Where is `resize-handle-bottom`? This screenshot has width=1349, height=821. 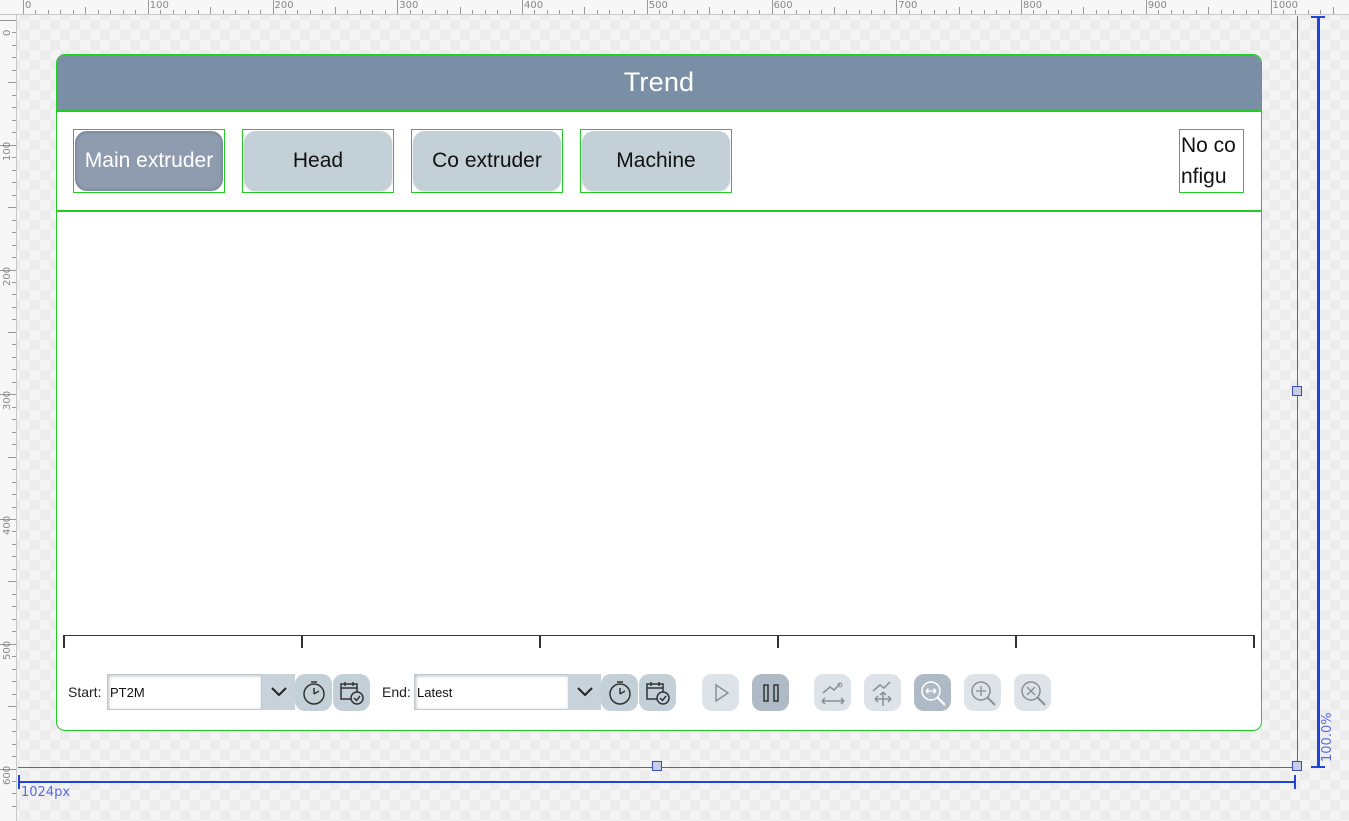
resize-handle-bottom is located at coordinates (657, 766).